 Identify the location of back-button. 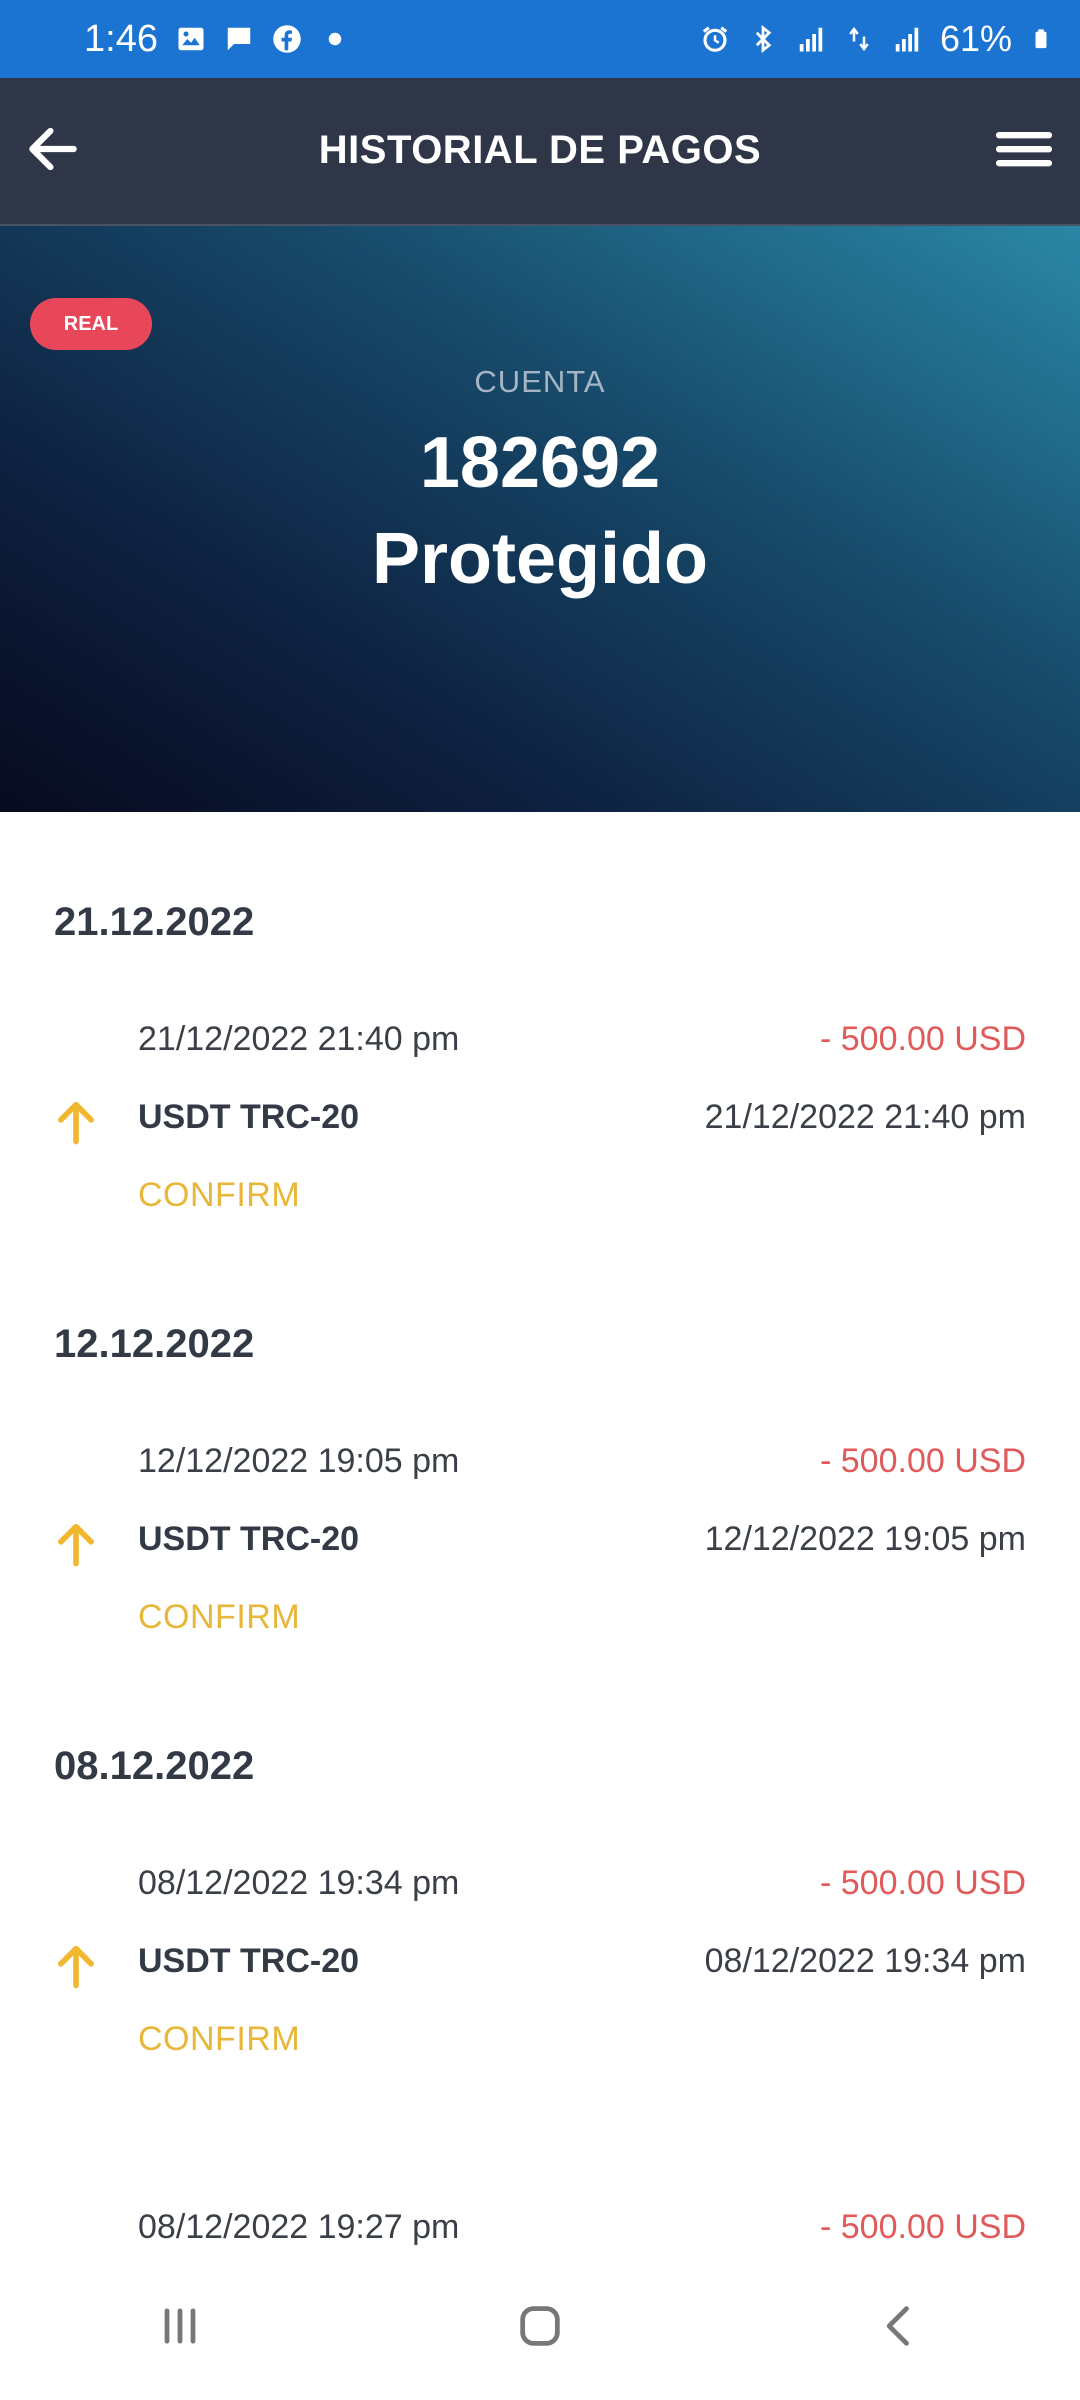
(900, 2326).